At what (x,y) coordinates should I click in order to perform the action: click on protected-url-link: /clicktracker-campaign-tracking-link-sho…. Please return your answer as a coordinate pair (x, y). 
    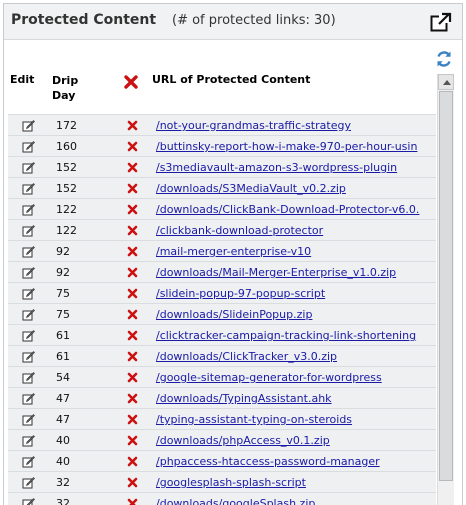
    Looking at the image, I should click on (296, 335).